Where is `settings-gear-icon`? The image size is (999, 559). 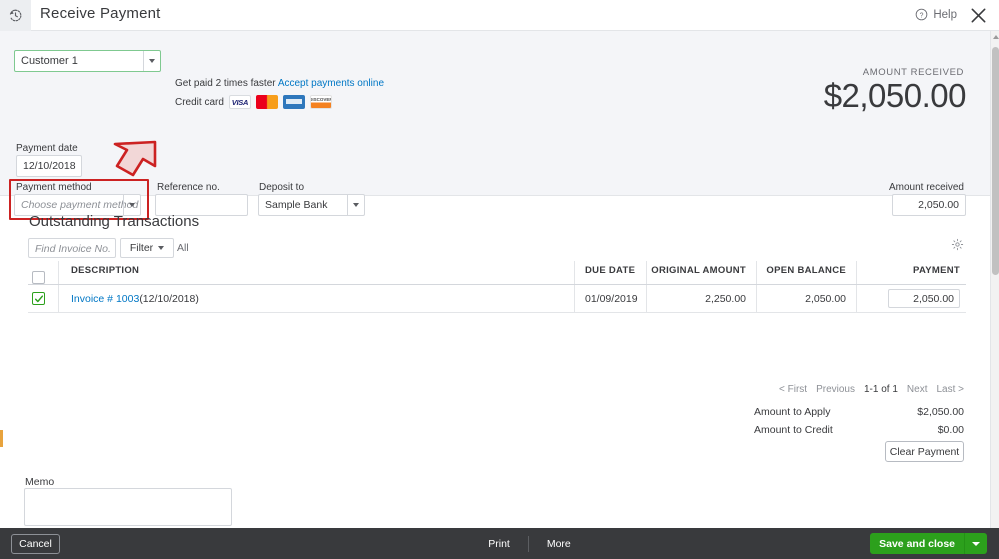 settings-gear-icon is located at coordinates (957, 247).